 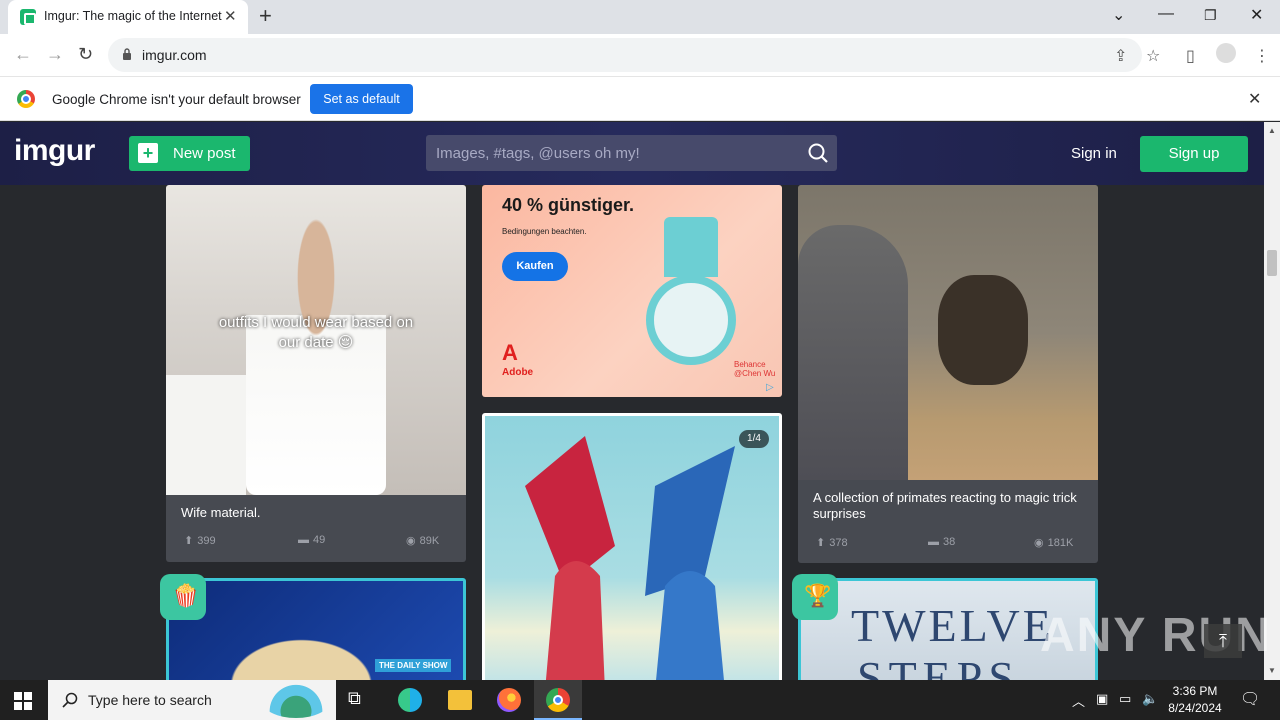 I want to click on adobe-logo-icon: A, so click(x=510, y=352).